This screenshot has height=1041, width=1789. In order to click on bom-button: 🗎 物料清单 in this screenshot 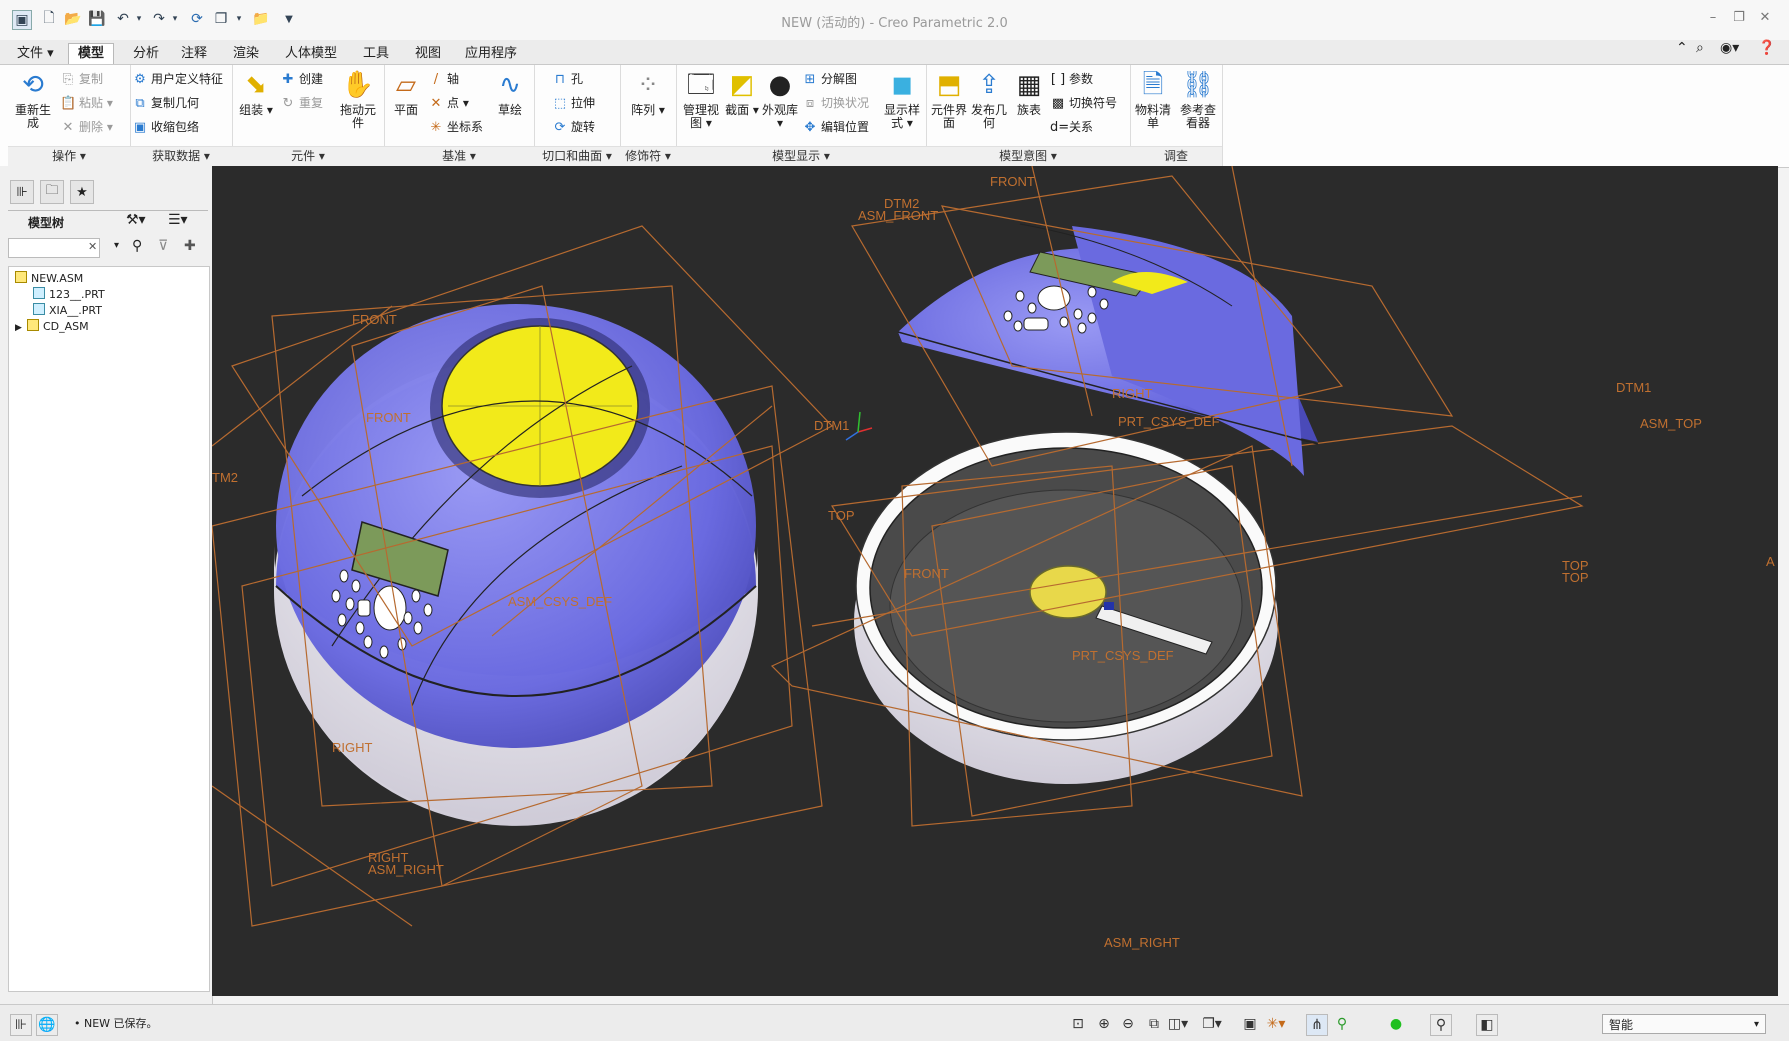, I will do `click(1153, 99)`.